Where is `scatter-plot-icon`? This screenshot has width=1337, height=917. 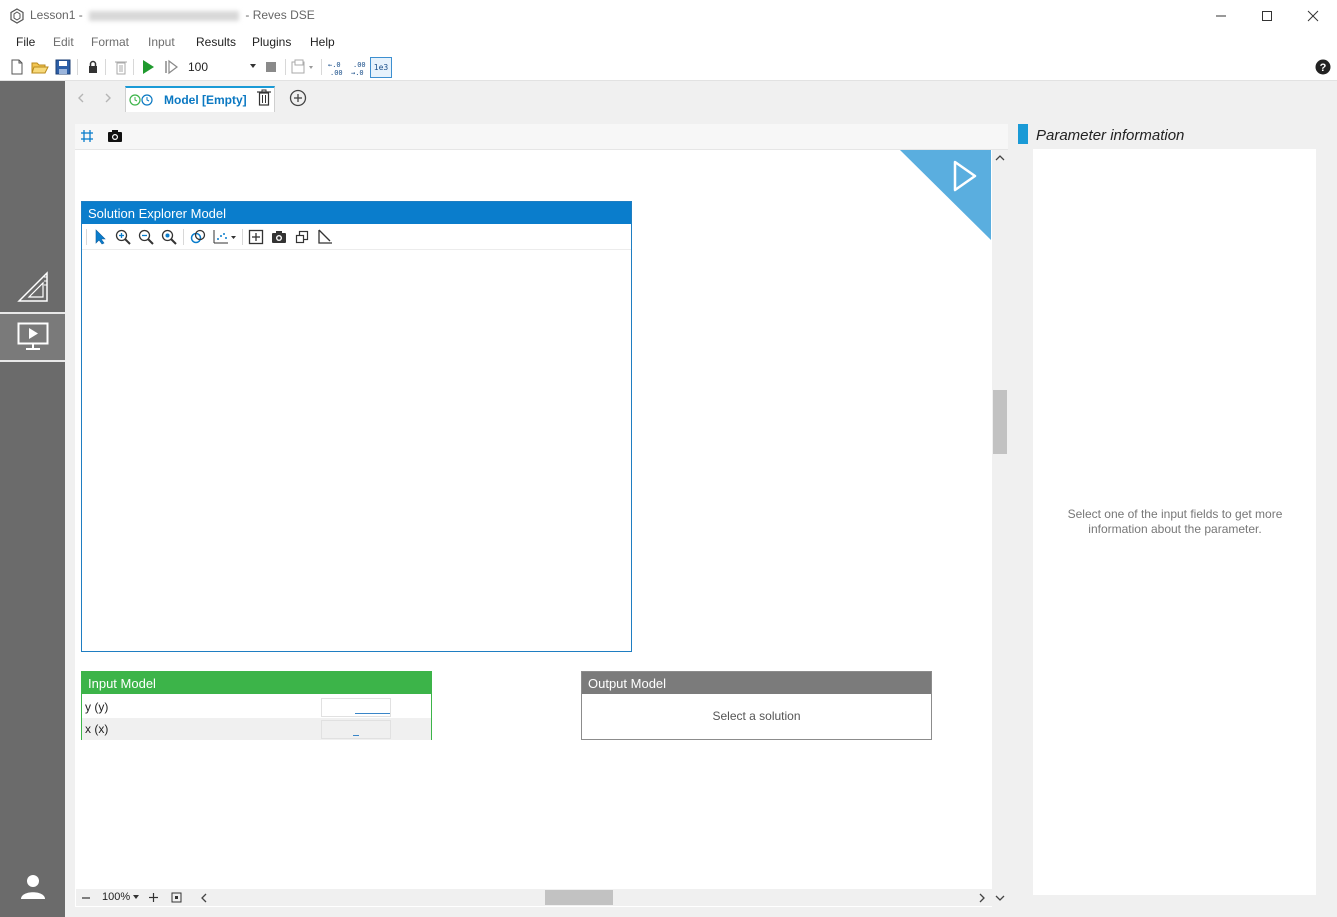
scatter-plot-icon is located at coordinates (224, 237).